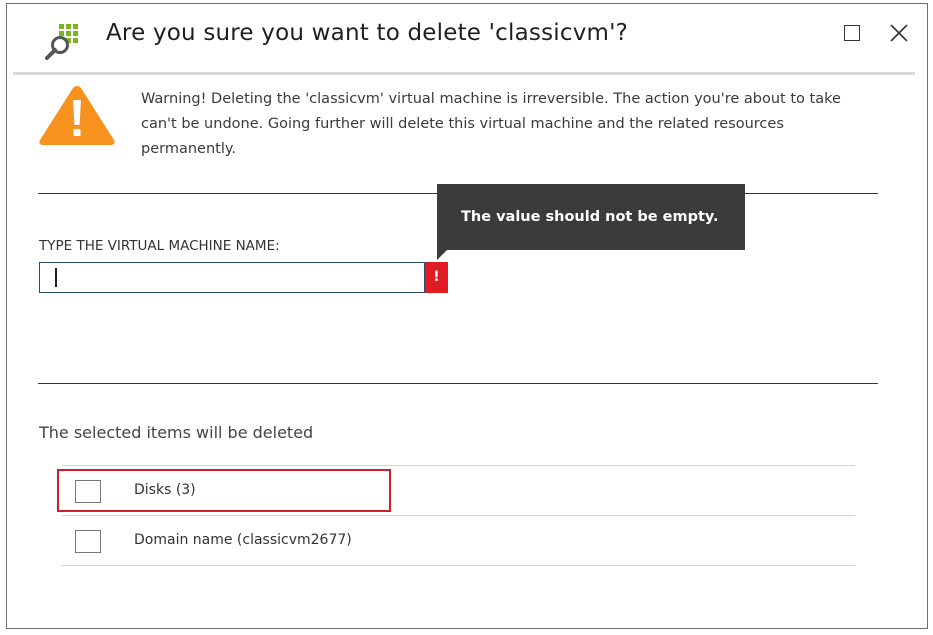 This screenshot has width=933, height=635. Describe the element at coordinates (436, 277) in the screenshot. I see `error-indicator-icon: !` at that location.